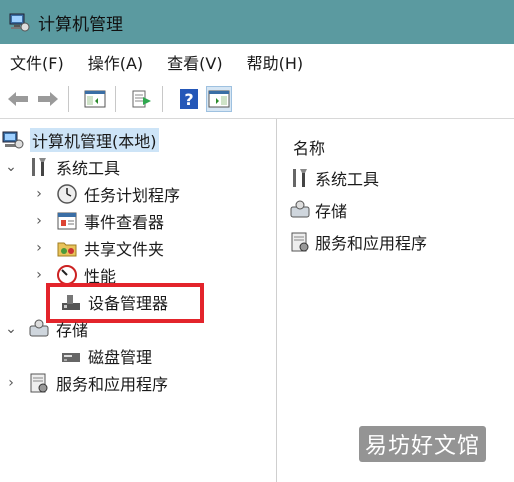  I want to click on tree-item-system-tools: ⌄ 系统工具, so click(62, 167).